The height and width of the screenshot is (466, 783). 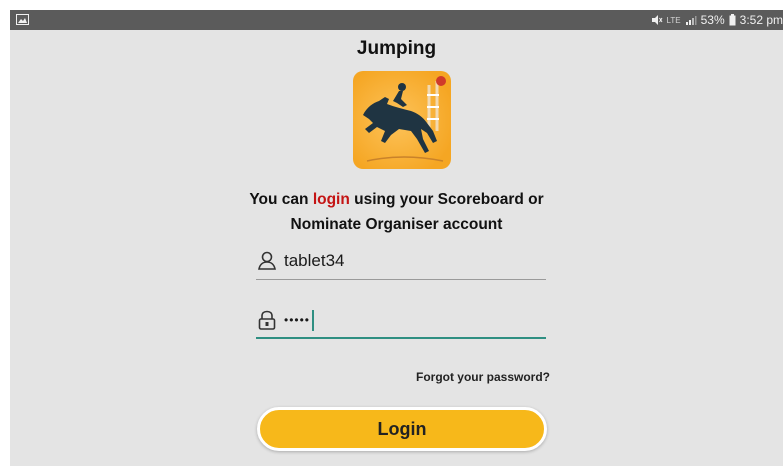 I want to click on status-bar: LTE 53% 3:52 pm, so click(x=396, y=20).